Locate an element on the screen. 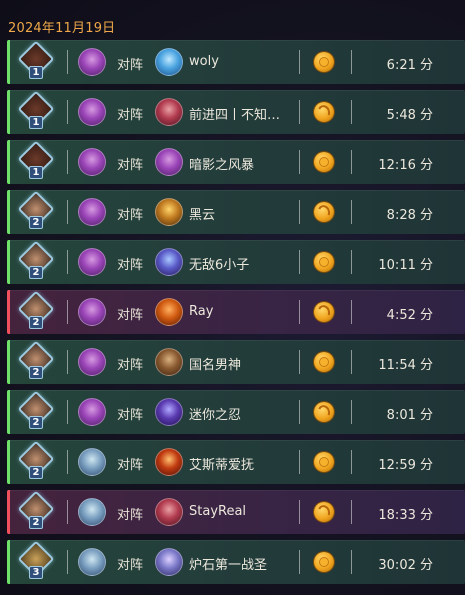 The width and height of the screenshot is (465, 595). match-row: 1 对阵 前进四丨不知… 5:48 分 is located at coordinates (236, 112).